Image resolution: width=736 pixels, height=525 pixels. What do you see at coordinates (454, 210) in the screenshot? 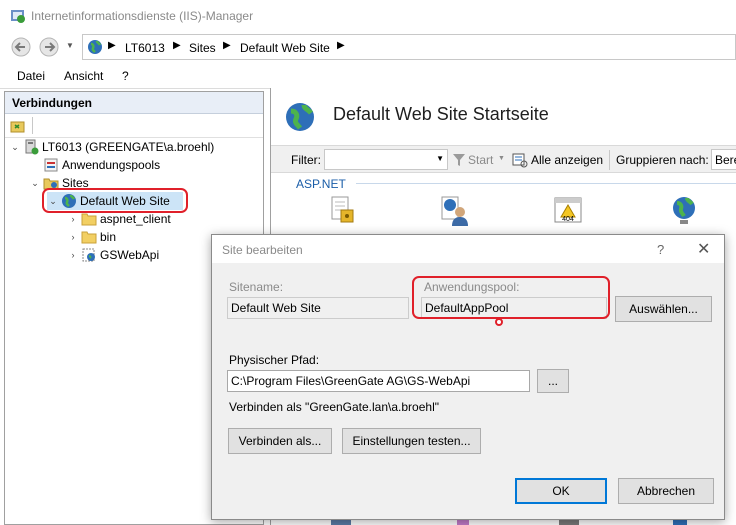
I see `user-globe-icon` at bounding box center [454, 210].